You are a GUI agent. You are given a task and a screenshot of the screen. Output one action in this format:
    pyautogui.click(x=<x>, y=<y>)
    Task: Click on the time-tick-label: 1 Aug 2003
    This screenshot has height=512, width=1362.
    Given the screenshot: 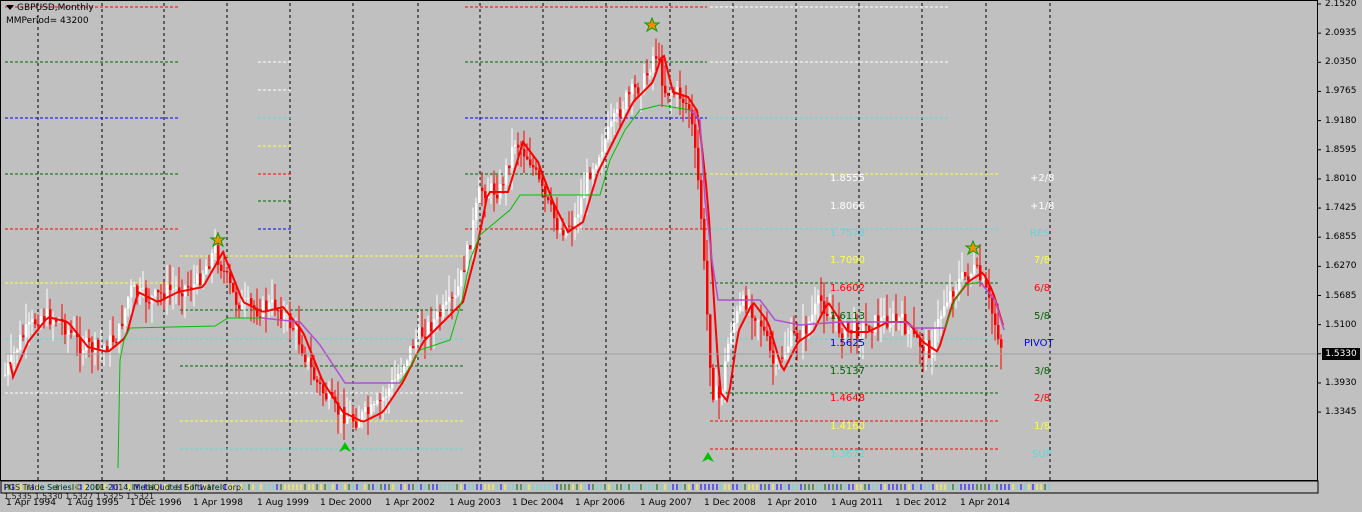 What is the action you would take?
    pyautogui.click(x=475, y=503)
    